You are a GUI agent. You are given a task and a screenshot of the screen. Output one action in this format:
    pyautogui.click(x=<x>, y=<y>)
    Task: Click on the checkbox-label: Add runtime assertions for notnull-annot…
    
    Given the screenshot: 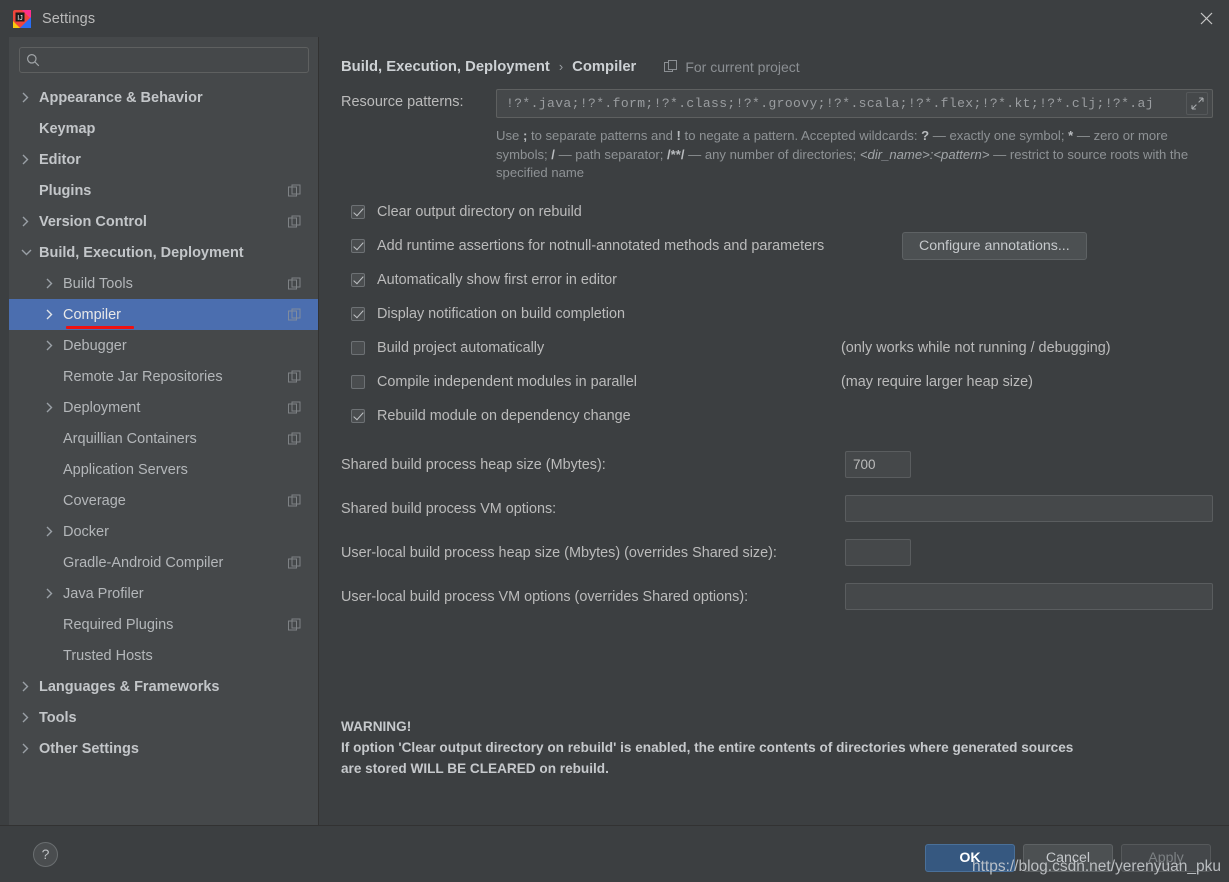 What is the action you would take?
    pyautogui.click(x=600, y=246)
    